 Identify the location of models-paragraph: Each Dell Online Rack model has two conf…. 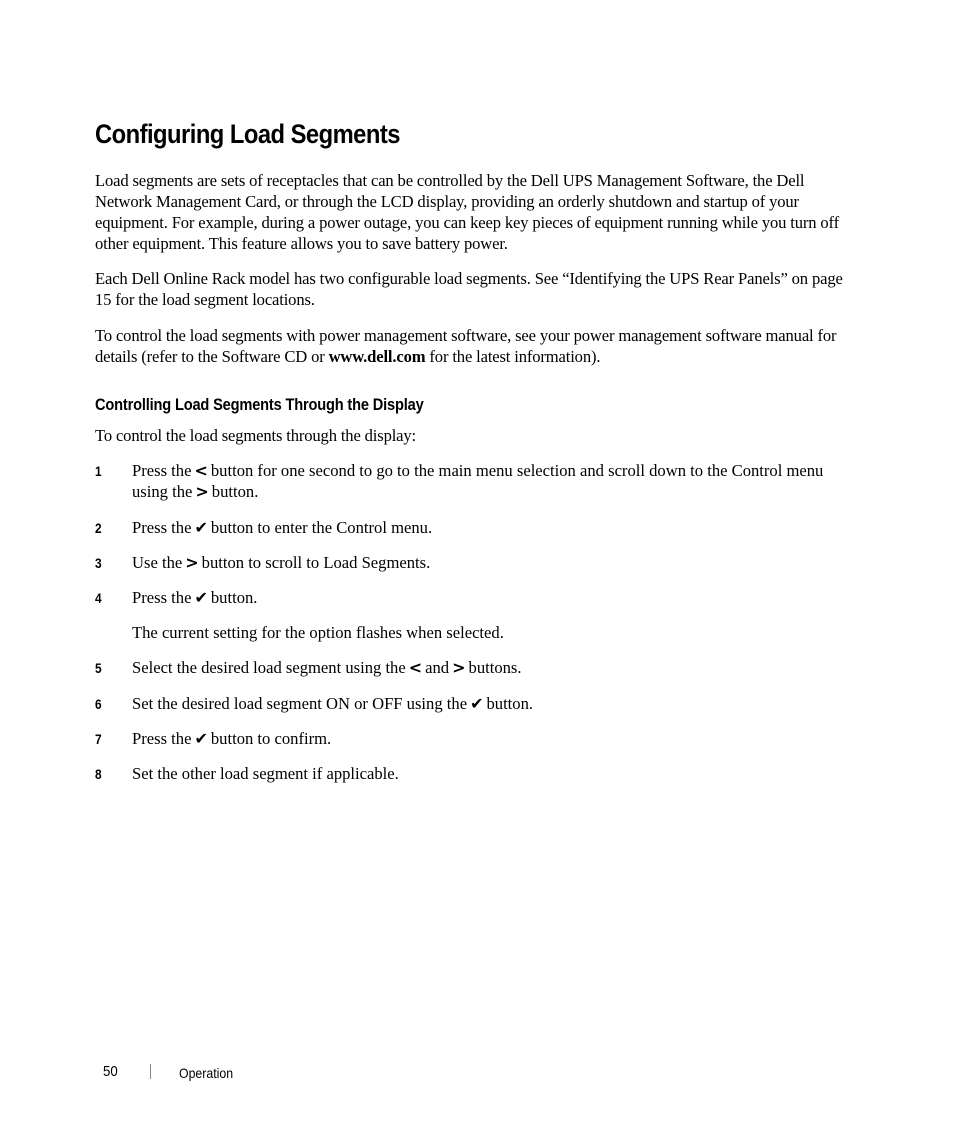
(475, 289).